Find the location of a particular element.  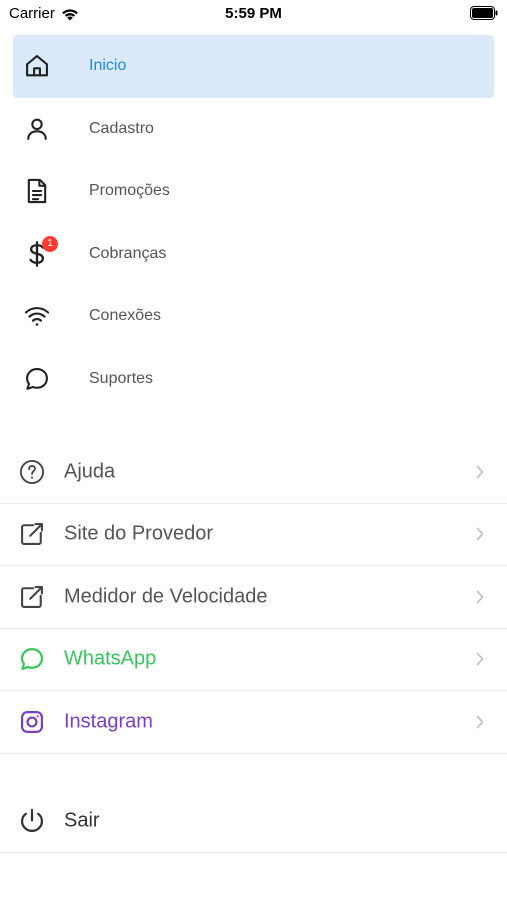

menu-item-cobrancas: 1 Cobranças is located at coordinates (253, 254).